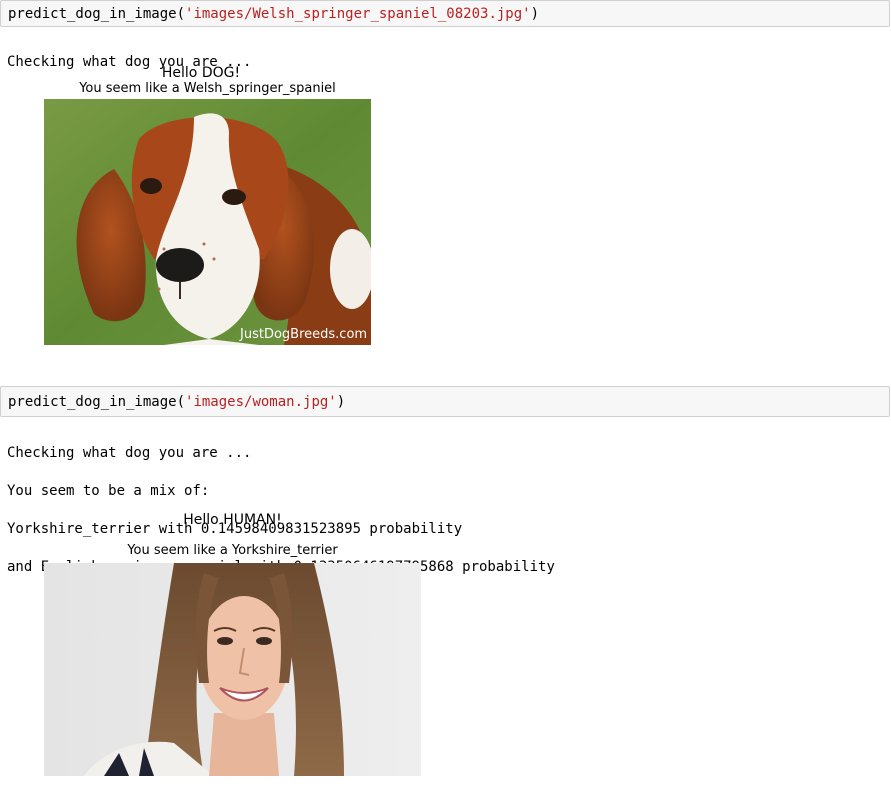  I want to click on output-line: You seem to be a mix of:, so click(108, 491).